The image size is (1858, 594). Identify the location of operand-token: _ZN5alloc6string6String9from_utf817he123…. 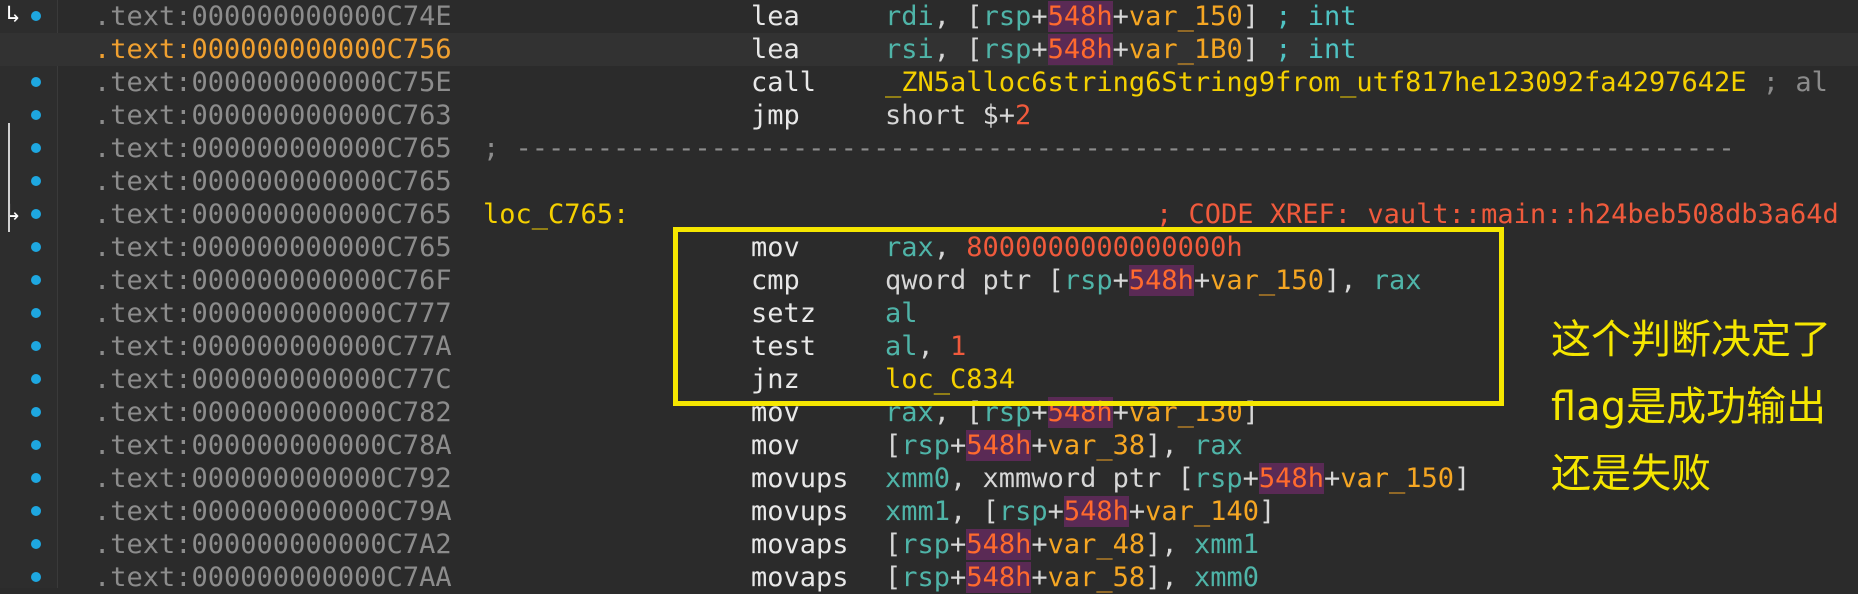
(1316, 82).